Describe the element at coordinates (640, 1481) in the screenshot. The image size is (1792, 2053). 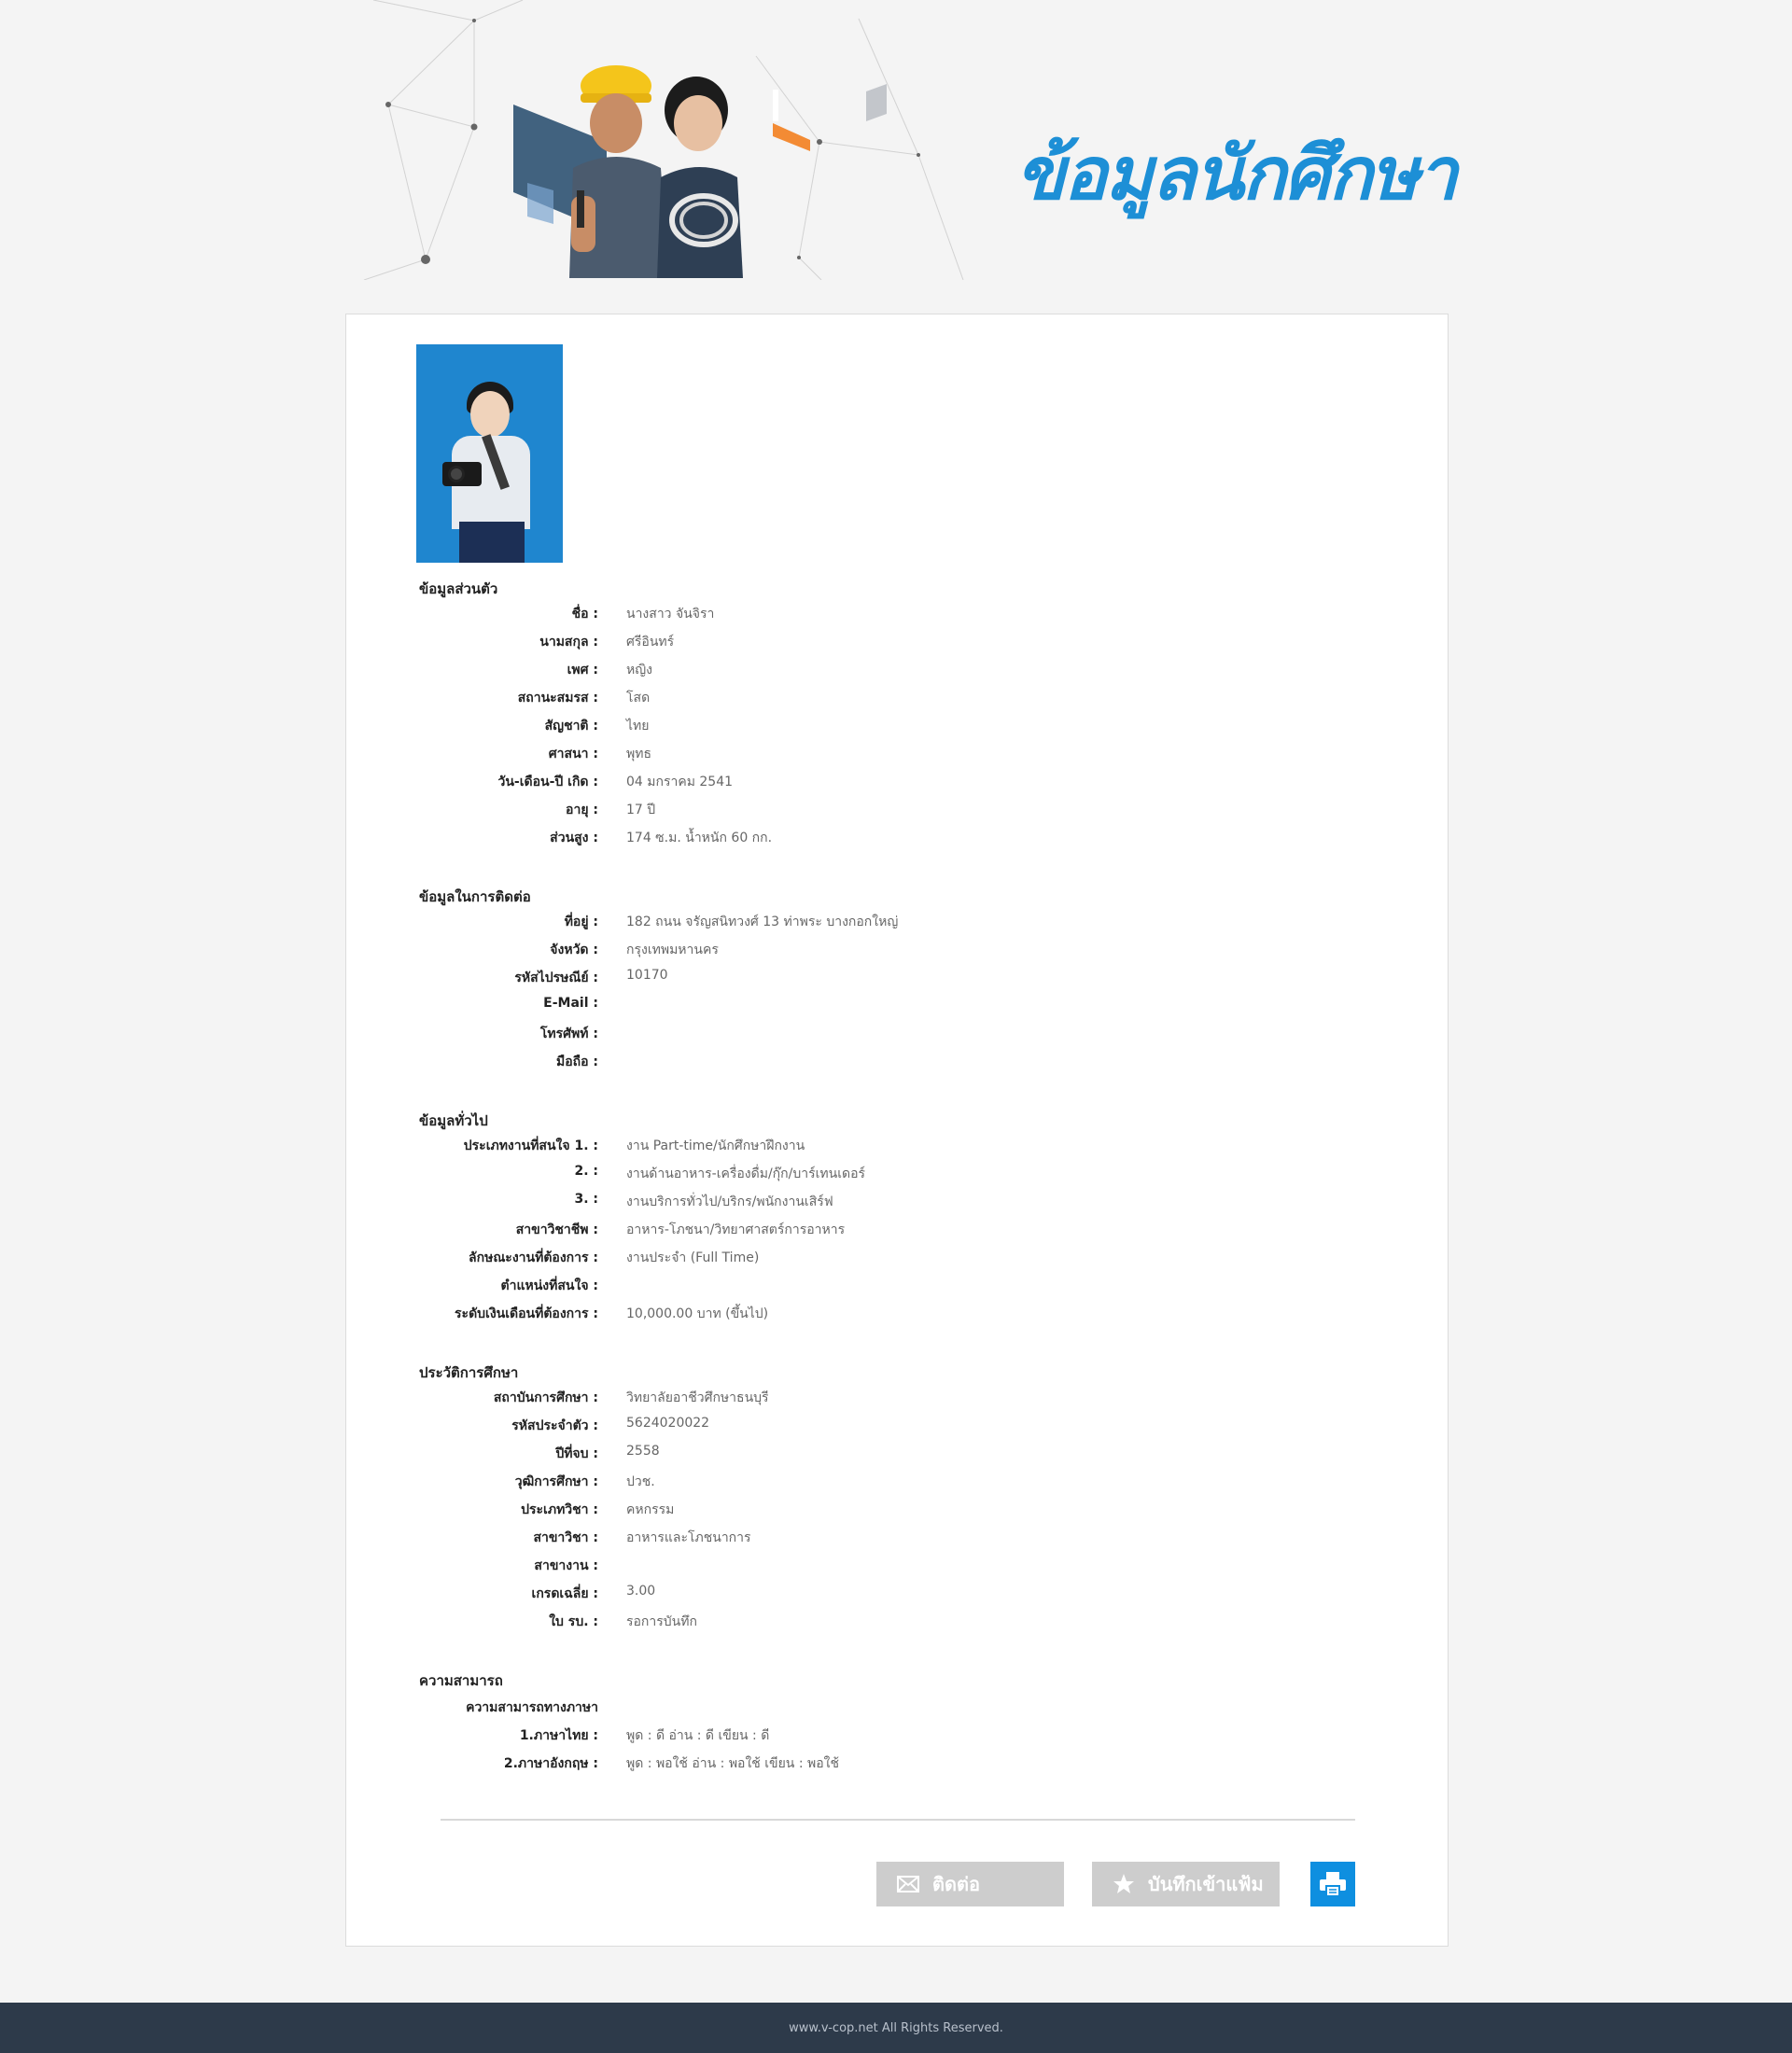
I see `field-value: ปวช.` at that location.